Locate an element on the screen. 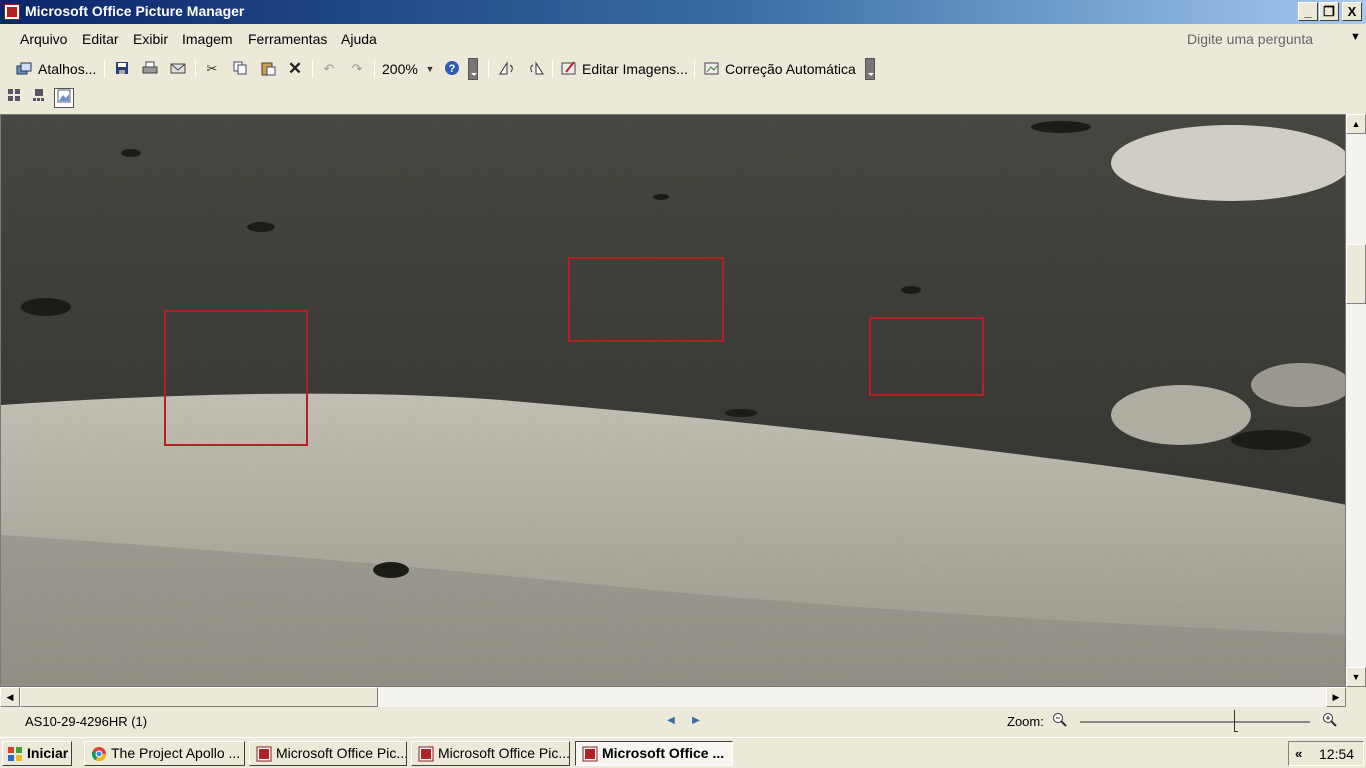 The image size is (1366, 768). auto-correct-icon is located at coordinates (712, 69).